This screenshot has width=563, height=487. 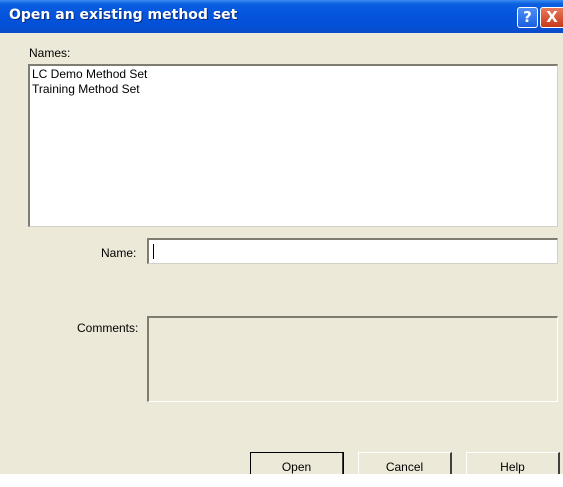 What do you see at coordinates (153, 251) in the screenshot?
I see `text-caret` at bounding box center [153, 251].